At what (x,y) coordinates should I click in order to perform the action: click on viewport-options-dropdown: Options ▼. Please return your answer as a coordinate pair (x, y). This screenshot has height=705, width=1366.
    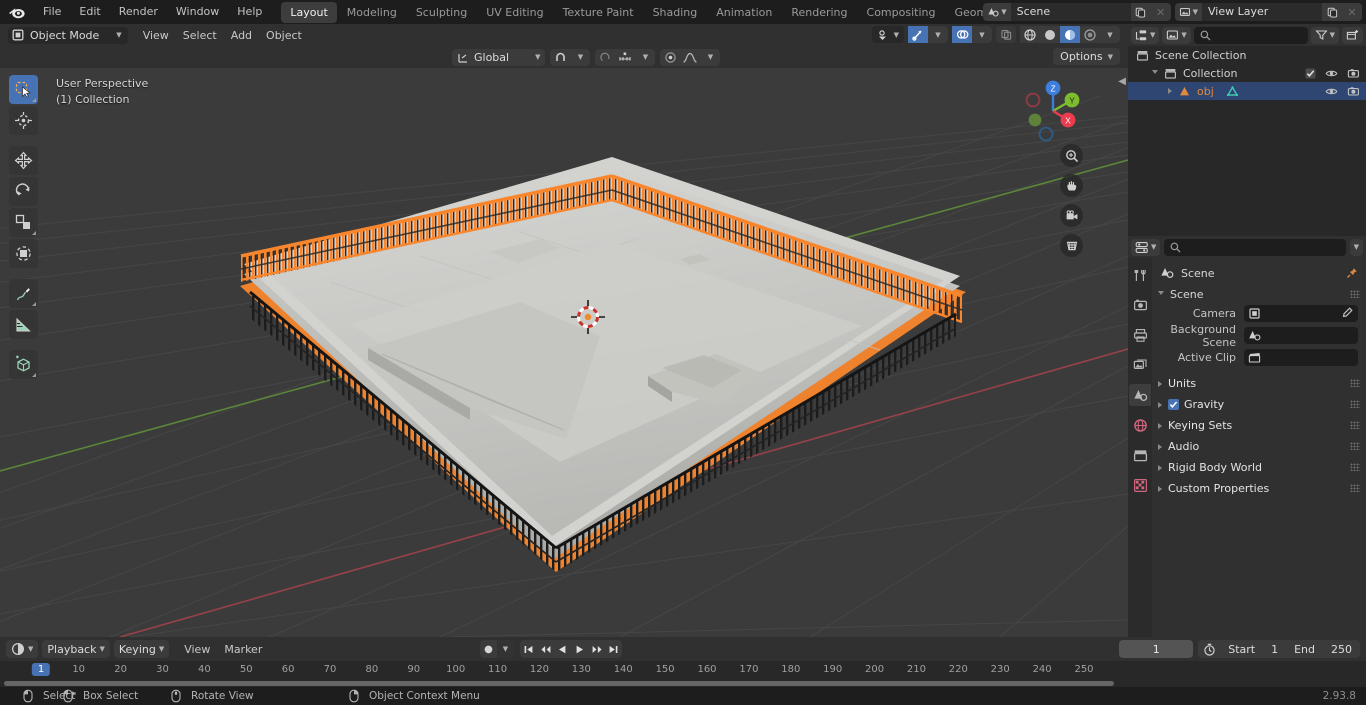
    Looking at the image, I should click on (1086, 56).